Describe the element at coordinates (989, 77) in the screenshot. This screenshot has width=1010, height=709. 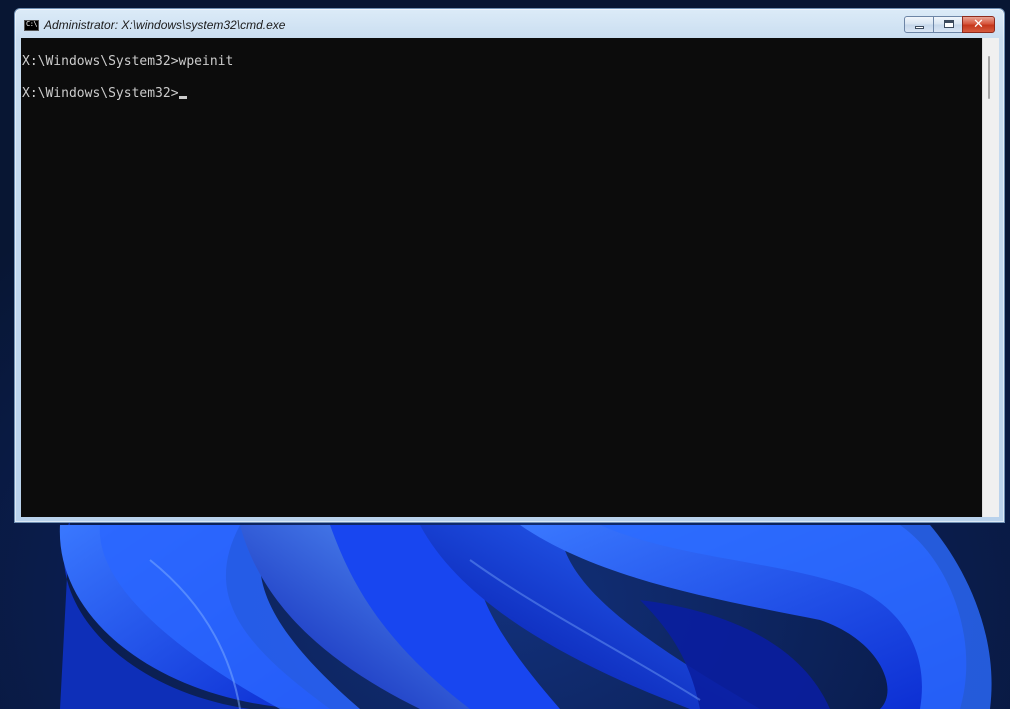
I see `scrollbar-thumb` at that location.